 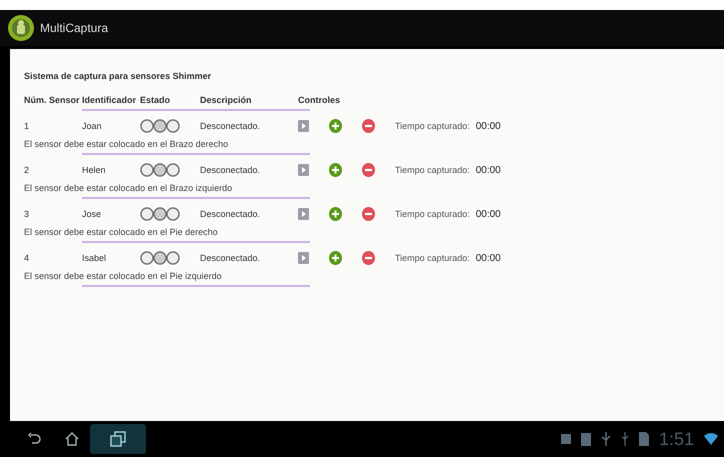 What do you see at coordinates (226, 100) in the screenshot?
I see `column-header: Descripción` at bounding box center [226, 100].